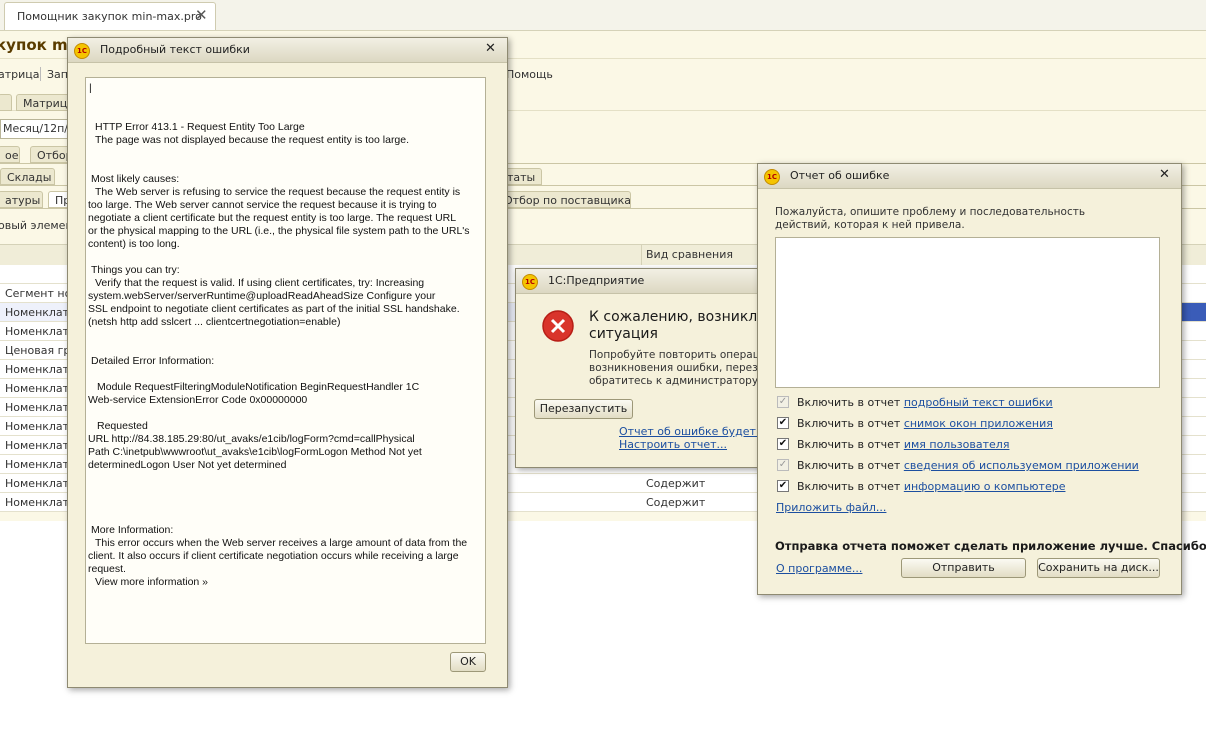 This screenshot has height=742, width=1206. I want to click on error-line: determinedLogon User Not yet determined, so click(187, 465).